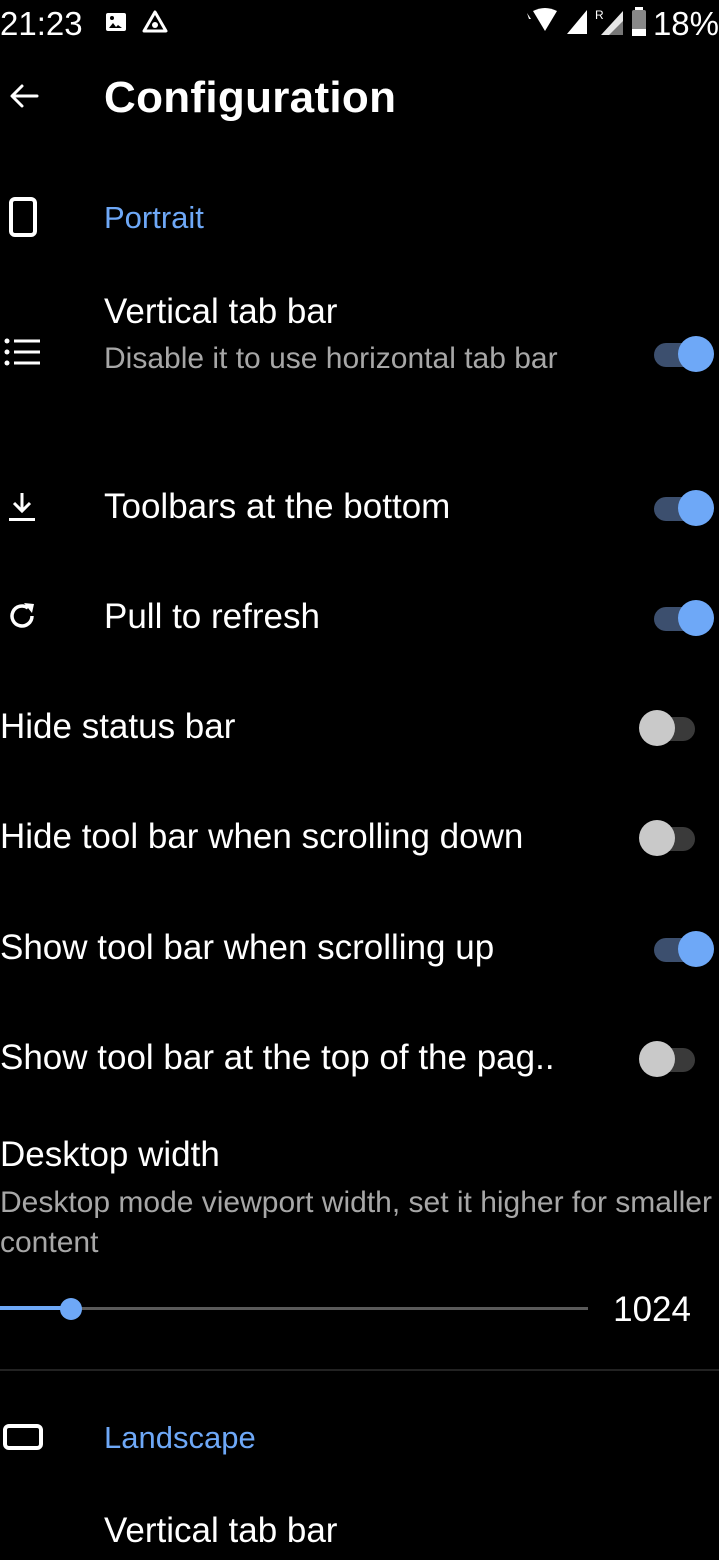 The width and height of the screenshot is (719, 1560). What do you see at coordinates (359, 727) in the screenshot?
I see `setting-hide-status-bar: Hide status bar` at bounding box center [359, 727].